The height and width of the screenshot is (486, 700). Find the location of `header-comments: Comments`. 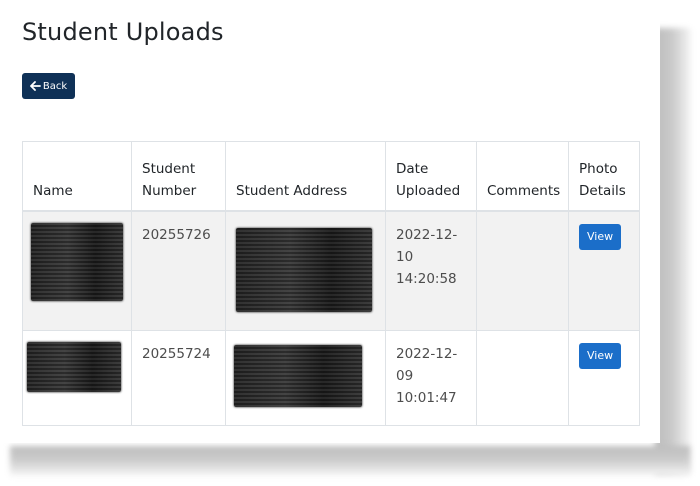

header-comments: Comments is located at coordinates (522, 176).